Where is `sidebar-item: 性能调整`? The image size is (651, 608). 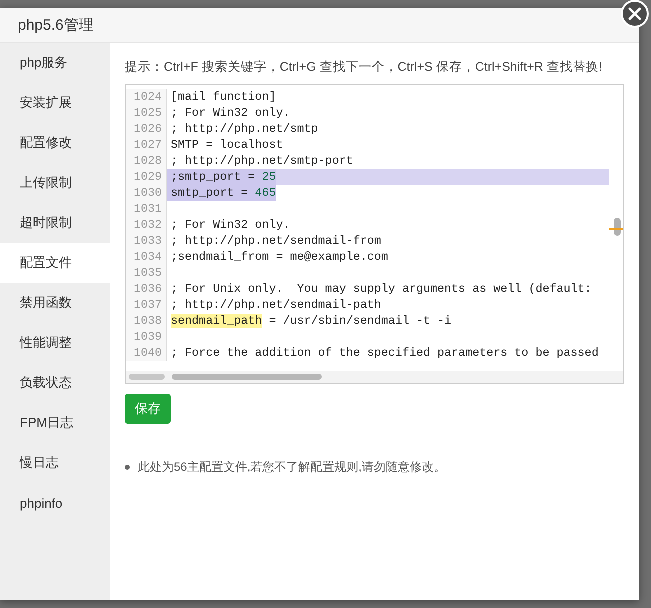
sidebar-item: 性能调整 is located at coordinates (55, 343).